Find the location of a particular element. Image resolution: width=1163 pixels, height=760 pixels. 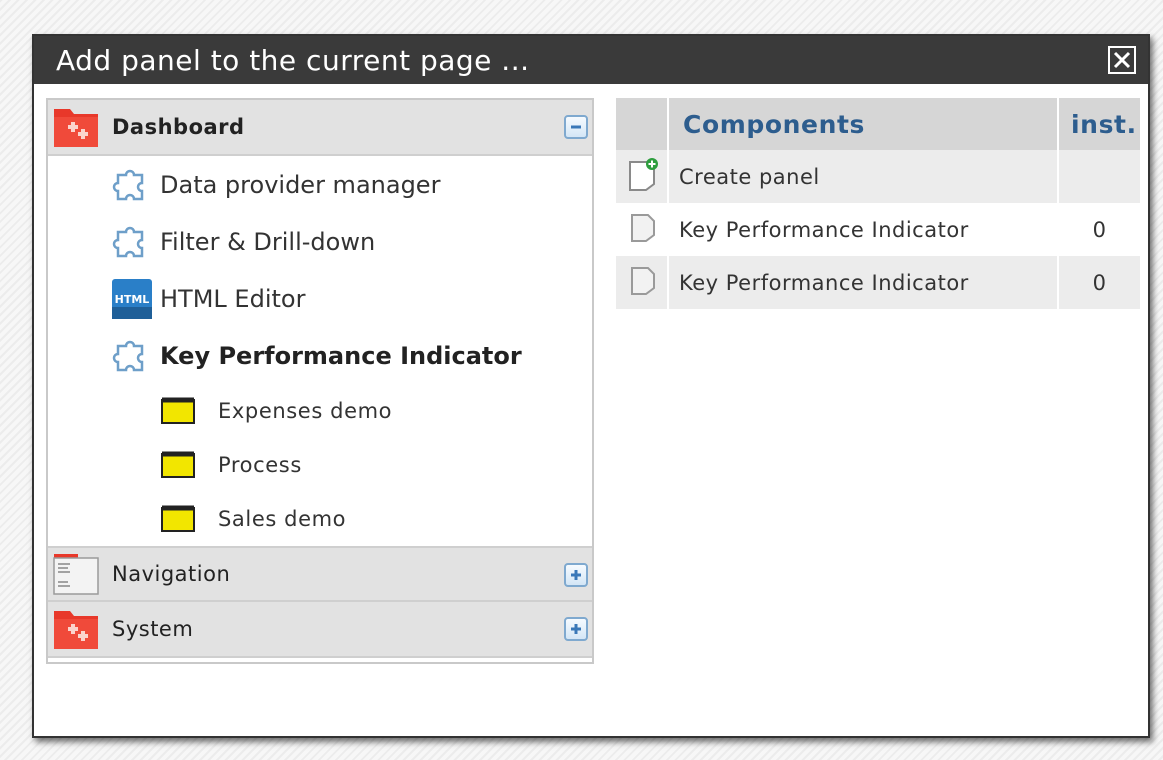

svg-text: HTML is located at coordinates (132, 299).